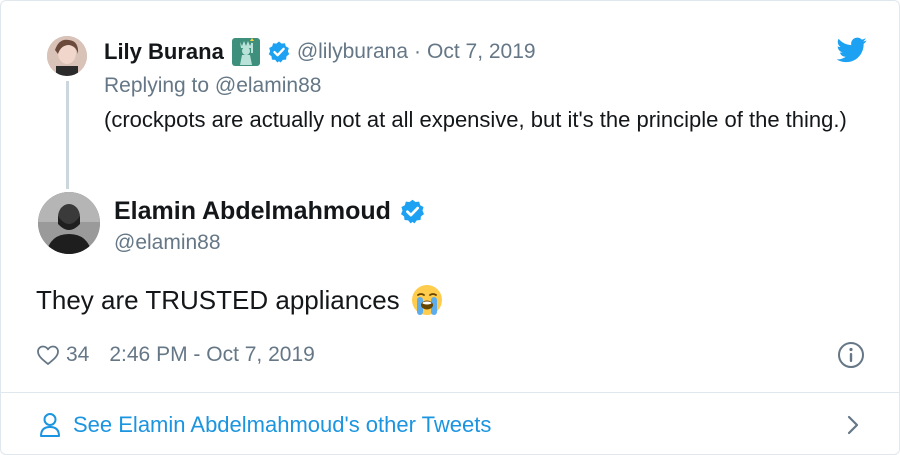 The height and width of the screenshot is (455, 900). Describe the element at coordinates (69, 223) in the screenshot. I see `avatar-elamin-abdelmahmoud` at that location.